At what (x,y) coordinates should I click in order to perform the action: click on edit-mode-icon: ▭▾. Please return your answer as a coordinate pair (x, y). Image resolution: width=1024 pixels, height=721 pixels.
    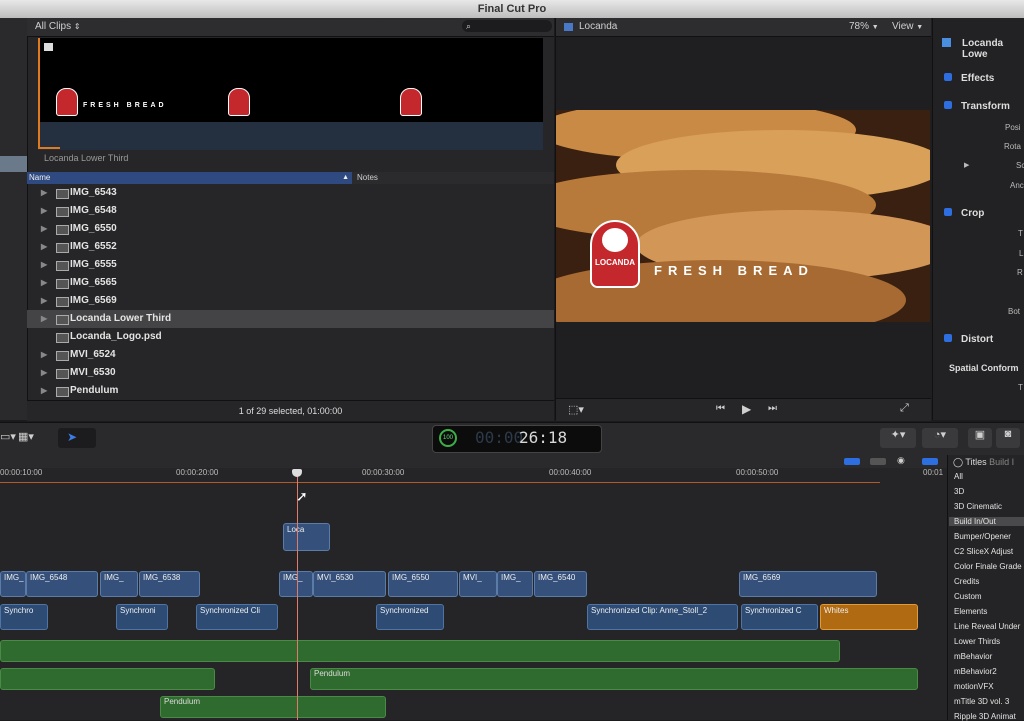
    Looking at the image, I should click on (8, 436).